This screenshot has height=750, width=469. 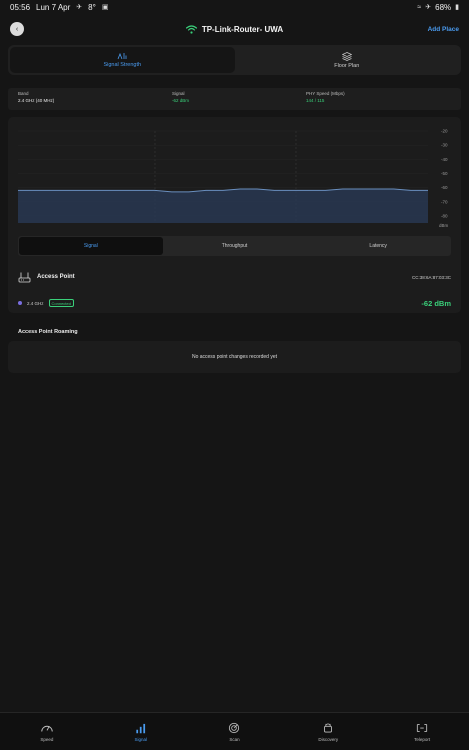 What do you see at coordinates (422, 727) in the screenshot?
I see `teleport-icon` at bounding box center [422, 727].